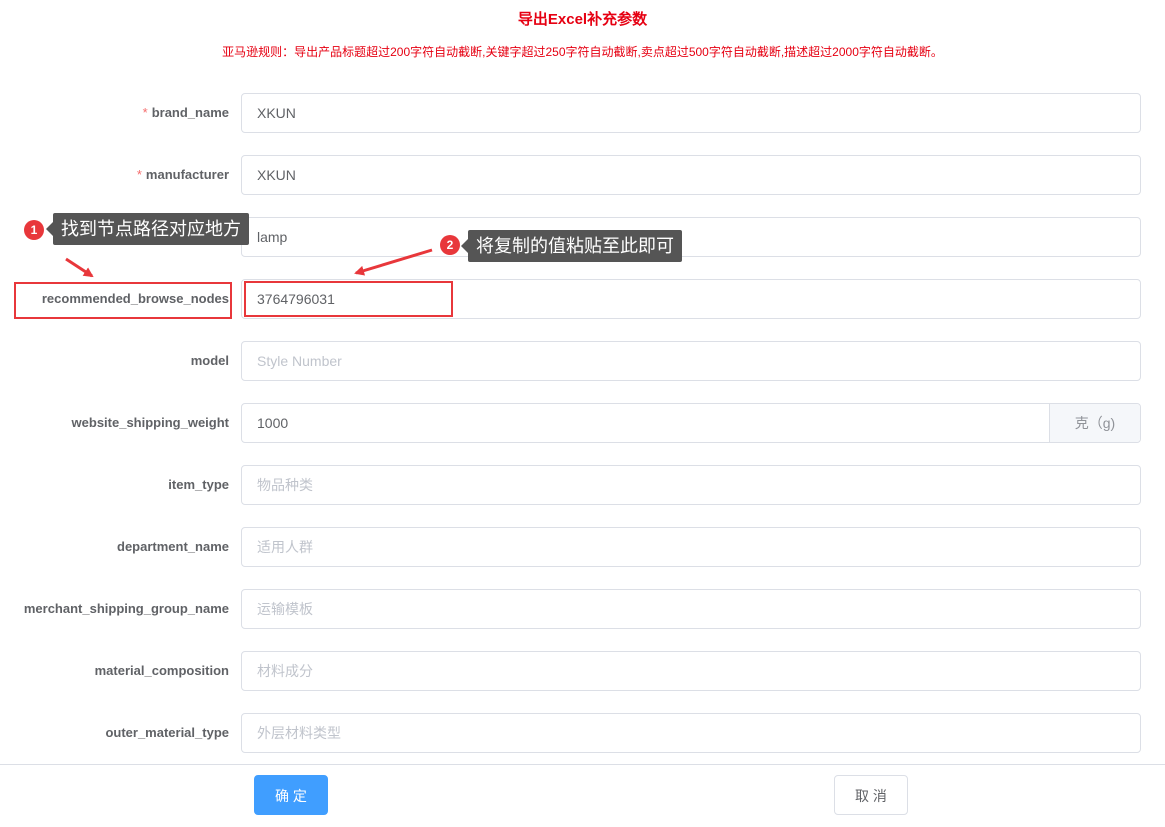 The image size is (1165, 827). What do you see at coordinates (691, 671) in the screenshot?
I see `material-composition-input: 材料成分` at bounding box center [691, 671].